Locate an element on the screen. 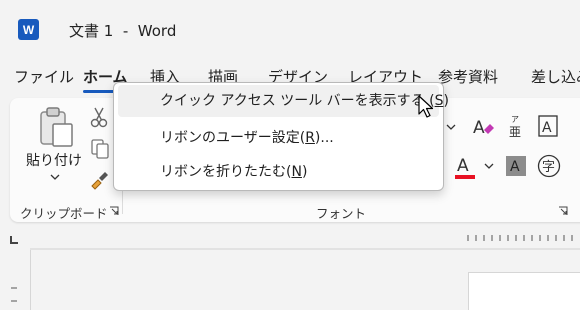  vertical-ruler-edge is located at coordinates (30, 280).